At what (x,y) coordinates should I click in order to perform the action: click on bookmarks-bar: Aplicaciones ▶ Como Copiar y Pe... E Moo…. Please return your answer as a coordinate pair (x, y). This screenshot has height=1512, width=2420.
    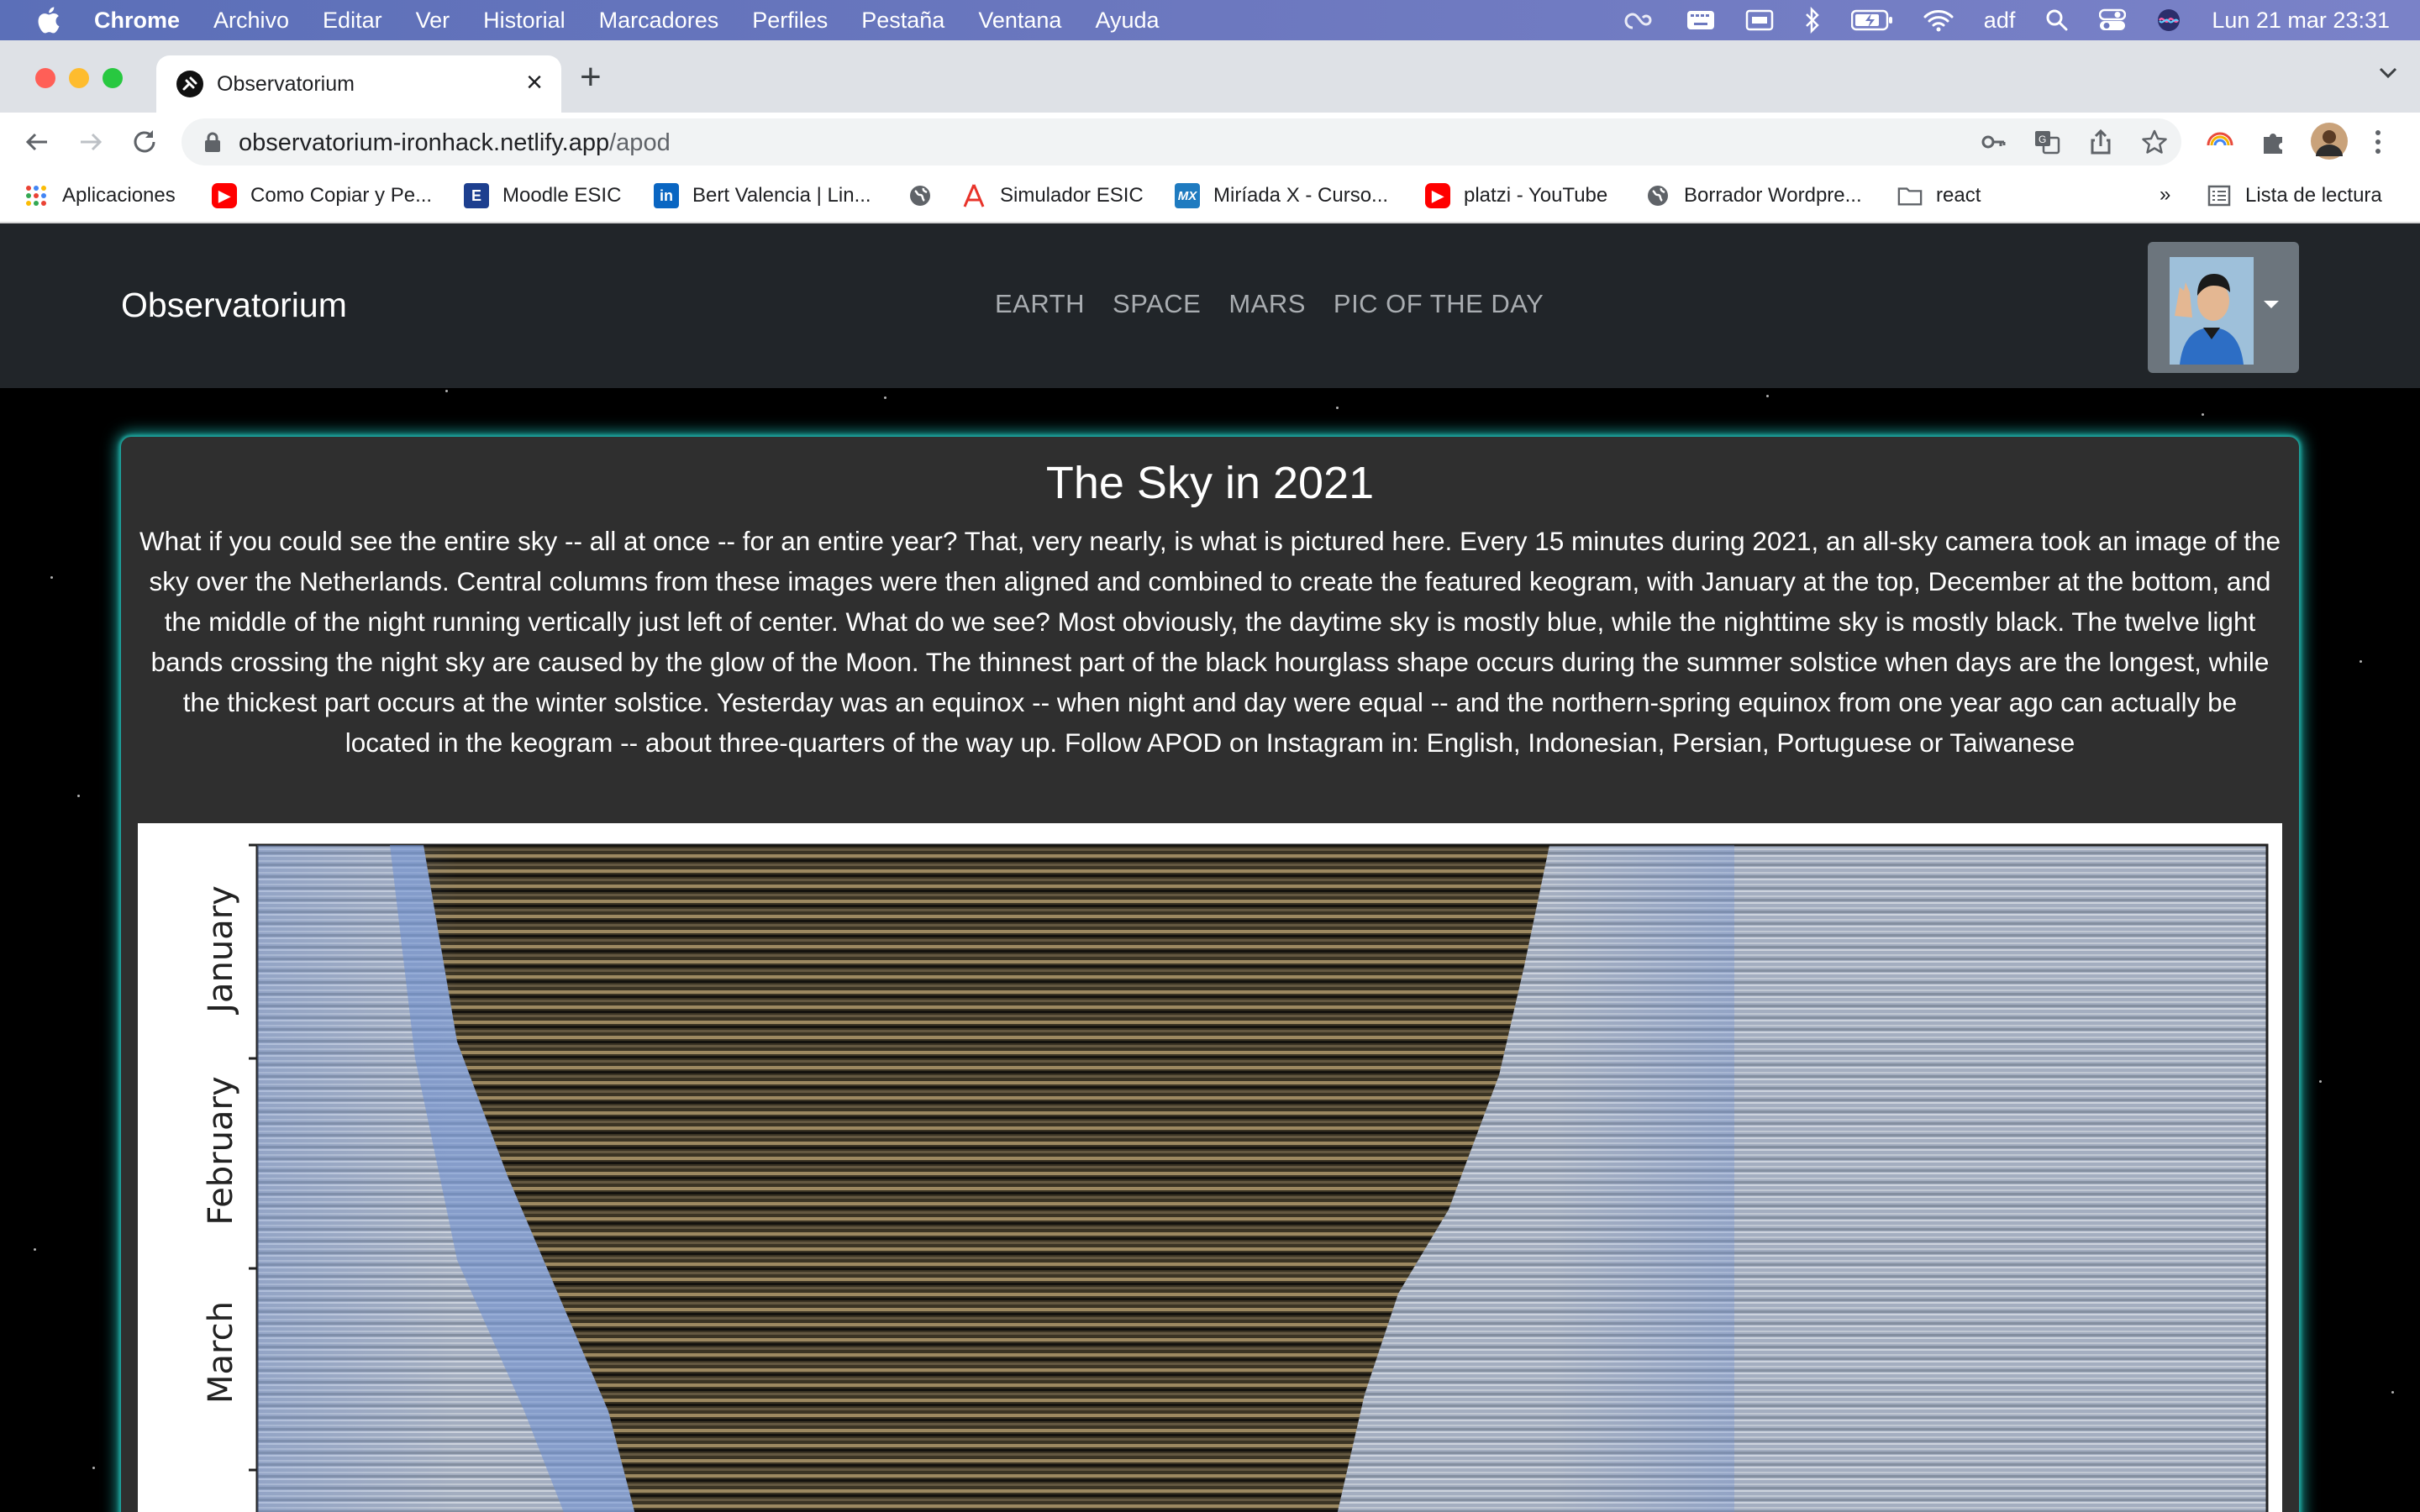
    Looking at the image, I should click on (1210, 197).